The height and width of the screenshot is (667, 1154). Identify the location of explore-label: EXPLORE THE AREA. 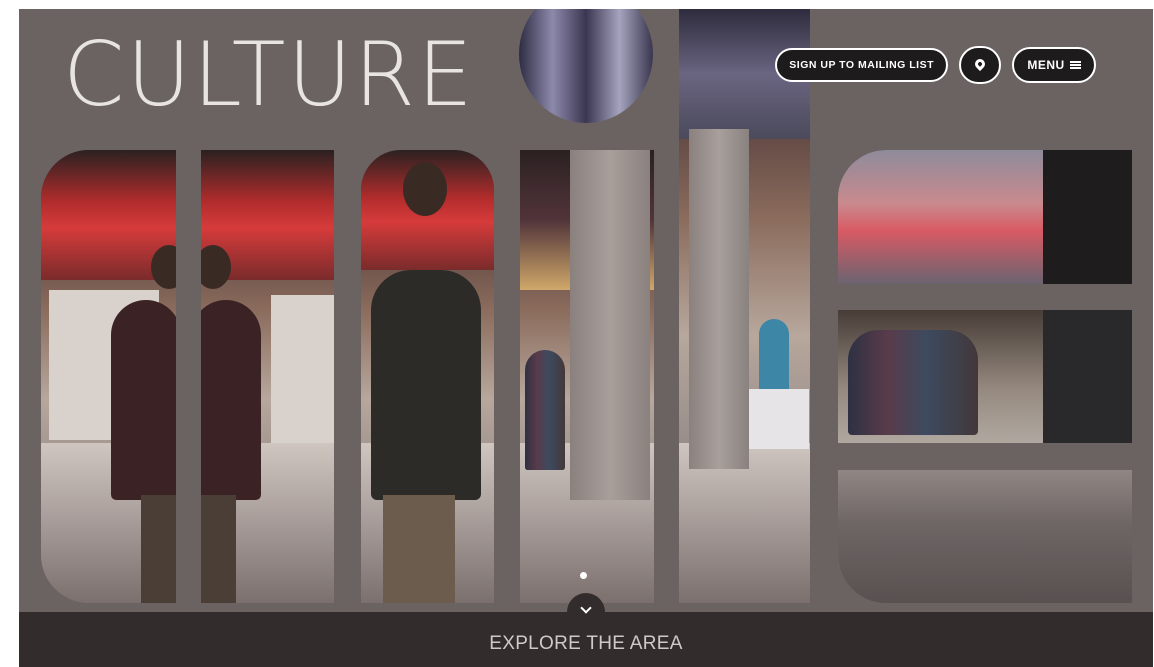
(586, 643).